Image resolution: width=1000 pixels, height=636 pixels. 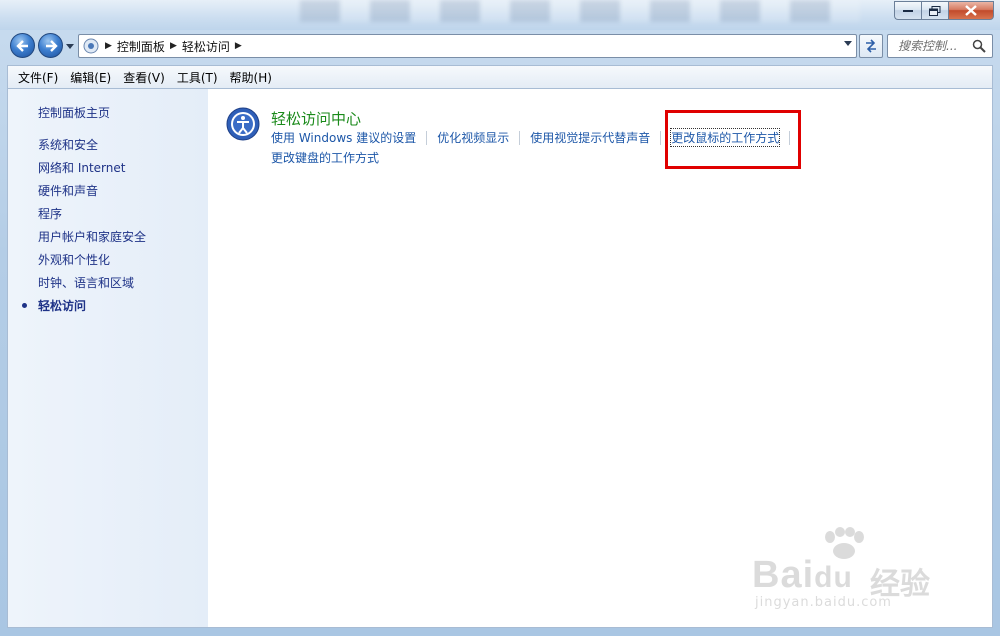 I want to click on minimize-button, so click(x=907, y=10).